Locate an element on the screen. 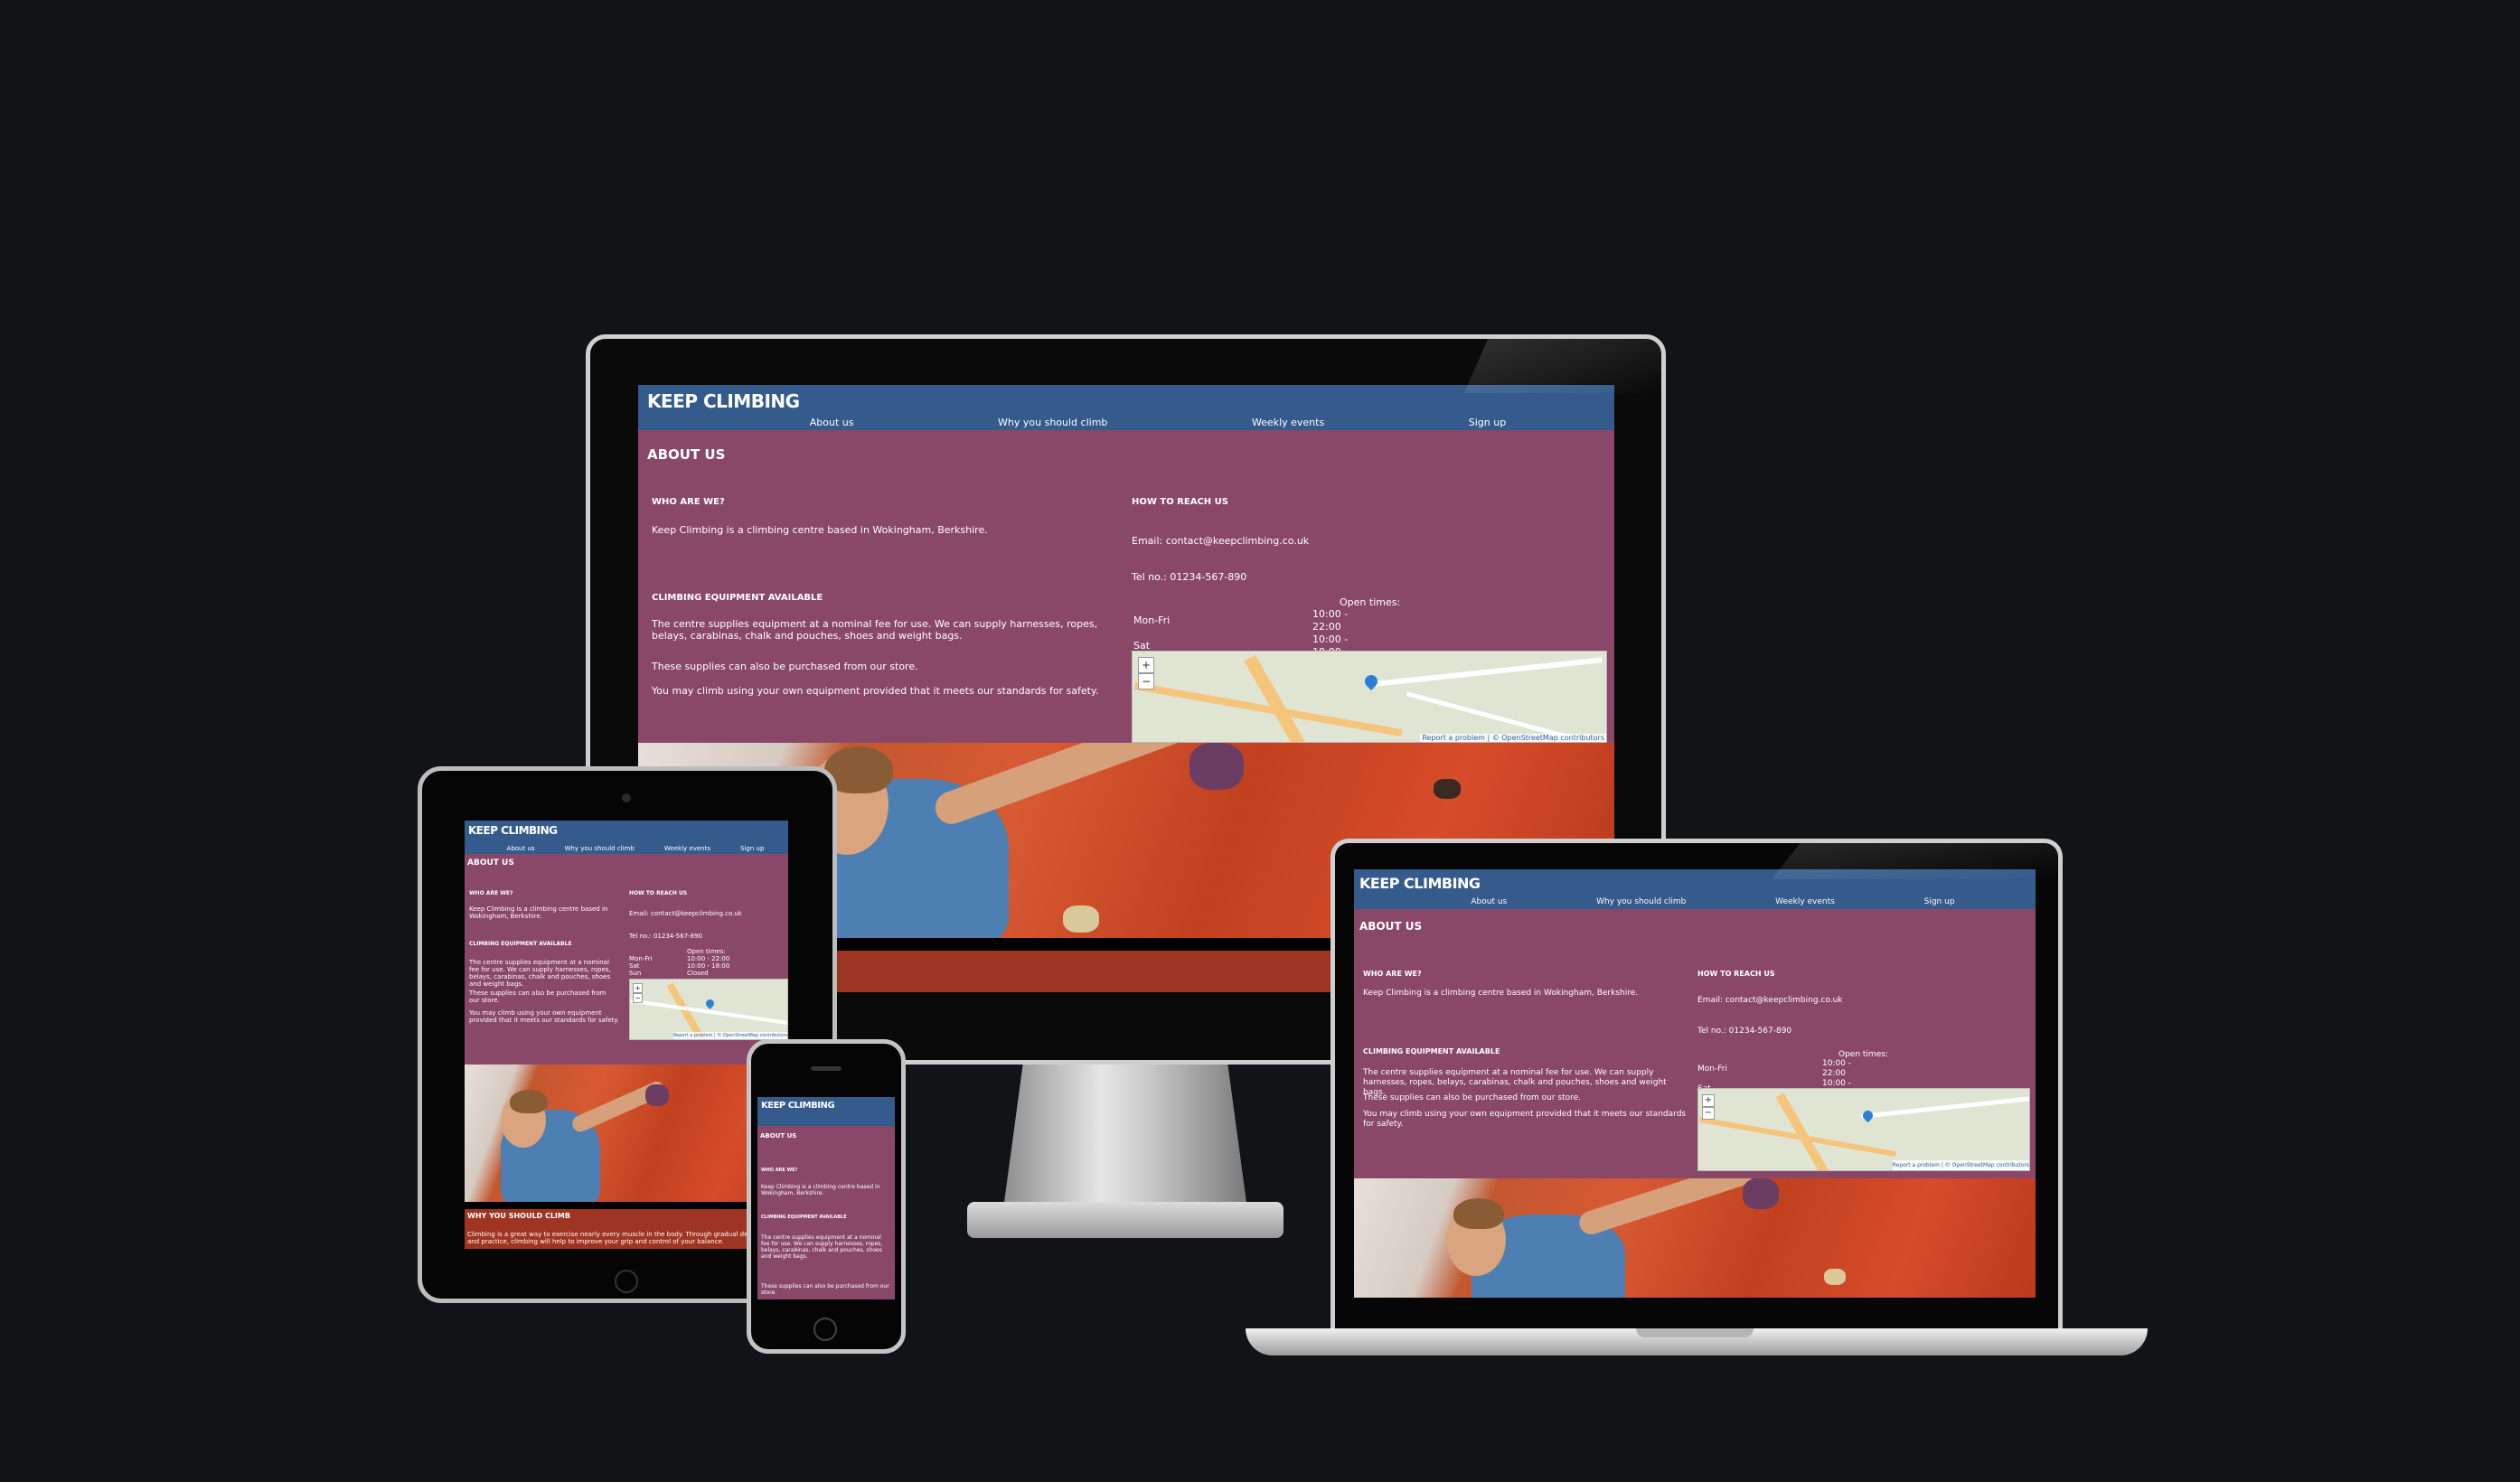 The width and height of the screenshot is (2520, 1482). hours-row: Sun Closed is located at coordinates (684, 973).